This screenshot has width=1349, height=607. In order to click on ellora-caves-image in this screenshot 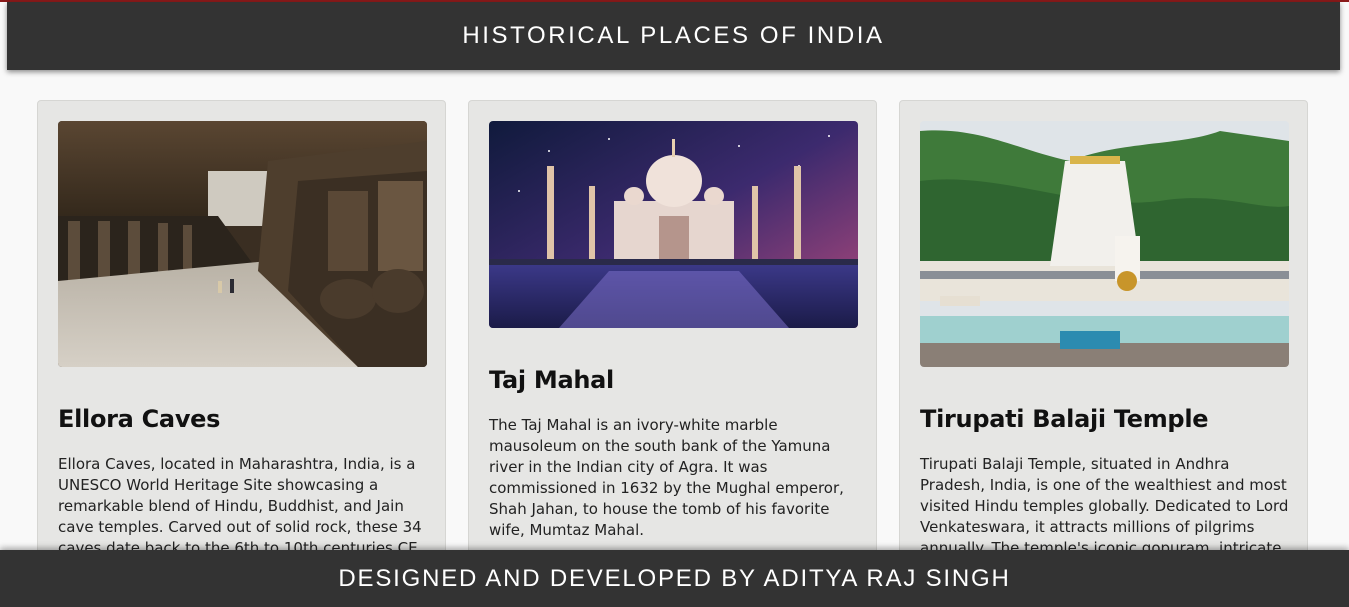, I will do `click(242, 244)`.